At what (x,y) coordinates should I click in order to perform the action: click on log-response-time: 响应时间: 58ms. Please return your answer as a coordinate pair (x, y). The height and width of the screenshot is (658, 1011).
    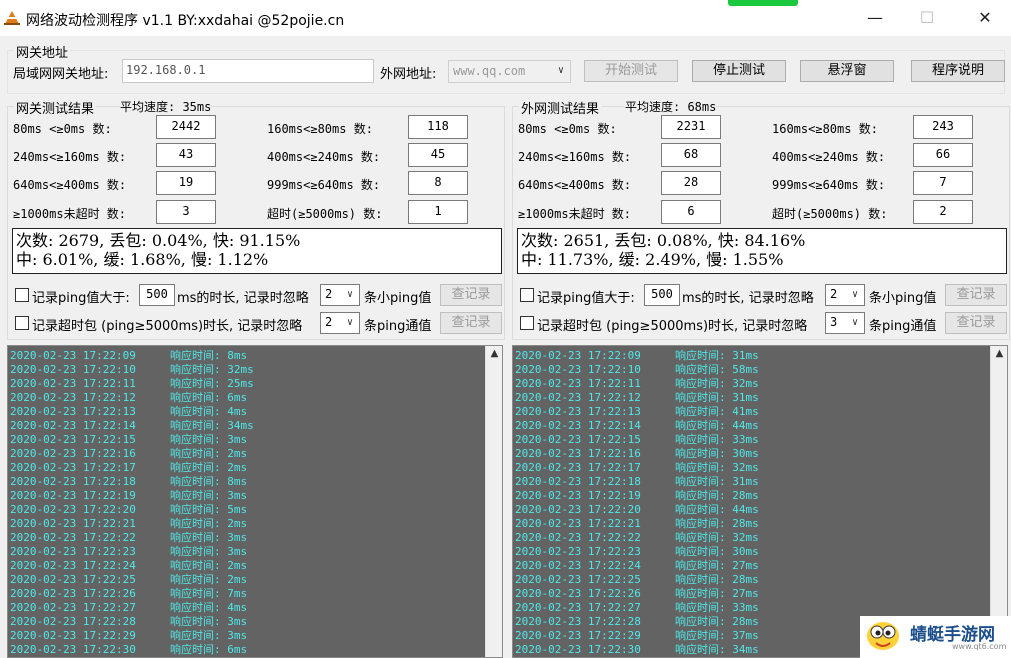
    Looking at the image, I should click on (717, 369).